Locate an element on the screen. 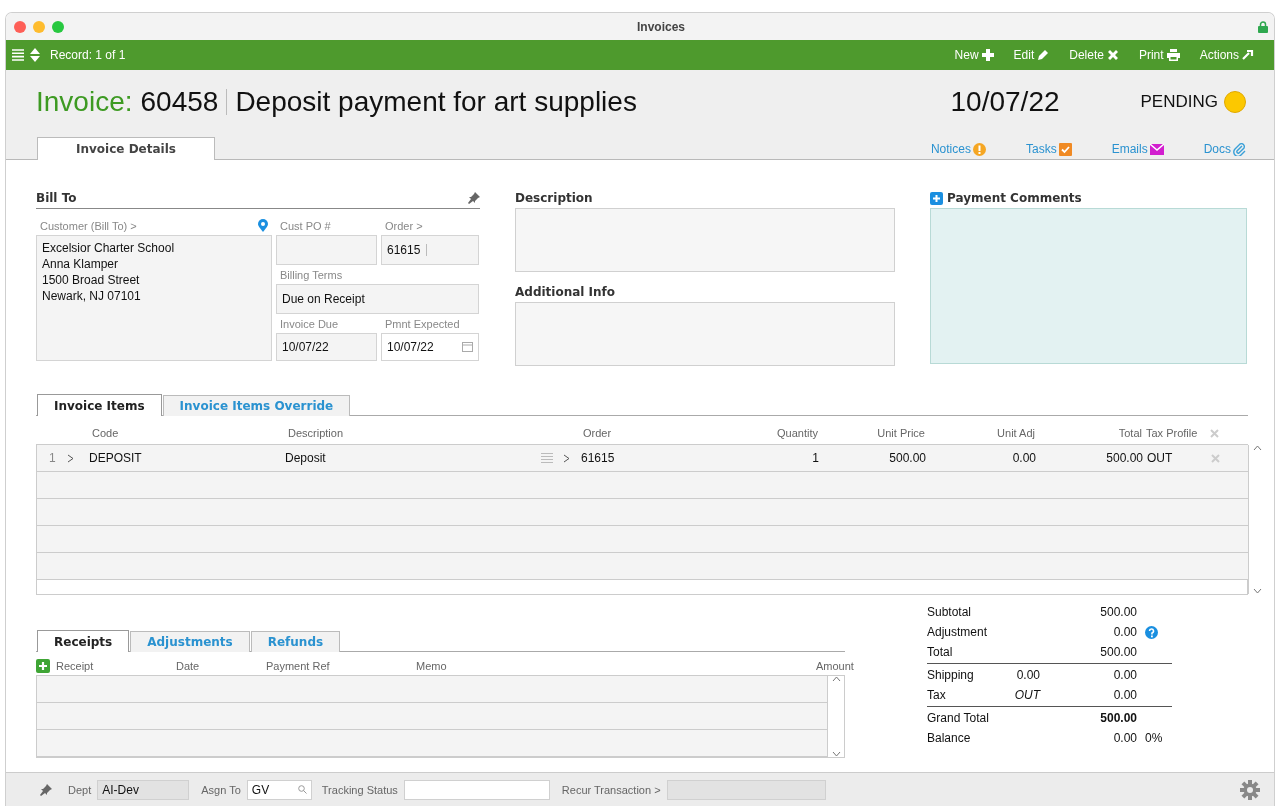 Image resolution: width=1279 pixels, height=806 pixels. envelope-icon is located at coordinates (1156, 149).